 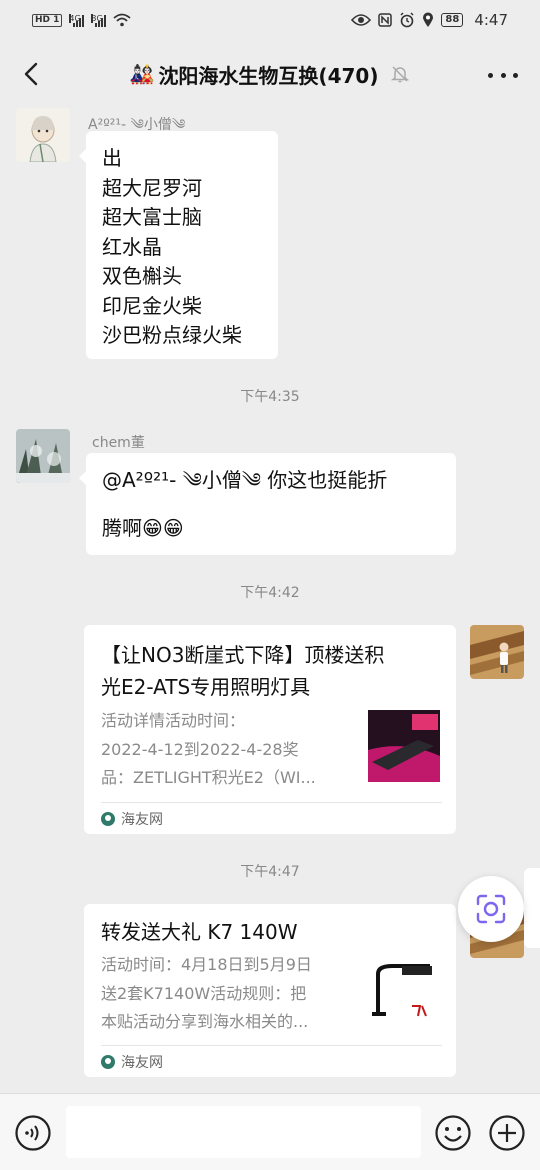 I want to click on card-title: 【让NO3断崖式下降】顶楼送积 光E2-ATS专用照明灯具, so click(x=243, y=671).